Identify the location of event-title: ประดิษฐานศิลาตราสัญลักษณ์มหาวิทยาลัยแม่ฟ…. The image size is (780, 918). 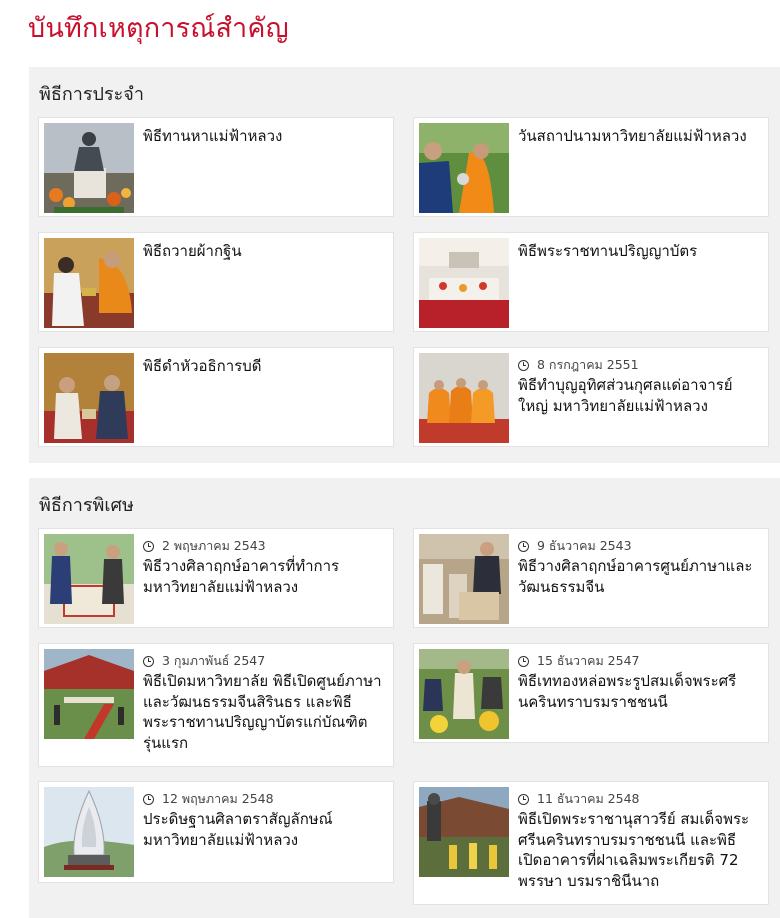
(238, 829).